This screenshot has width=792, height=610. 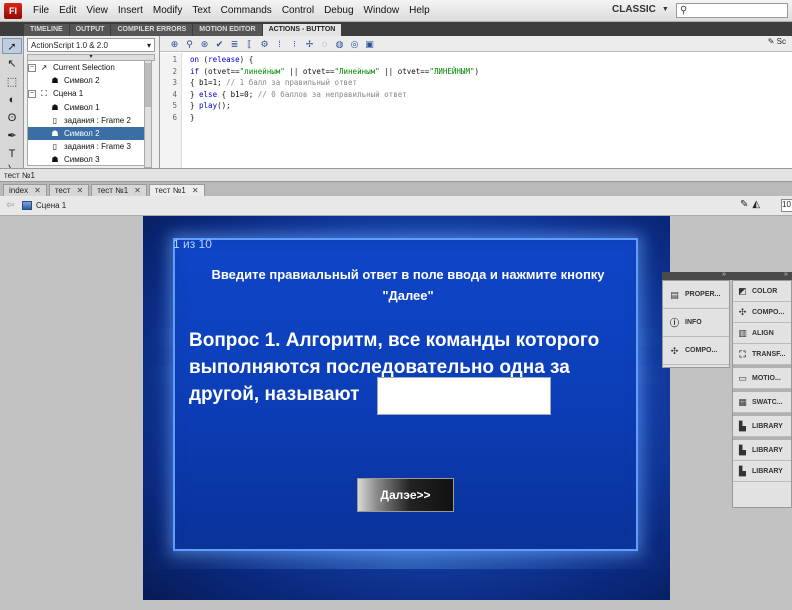 What do you see at coordinates (130, 11) in the screenshot?
I see `menu-insert: Insert` at bounding box center [130, 11].